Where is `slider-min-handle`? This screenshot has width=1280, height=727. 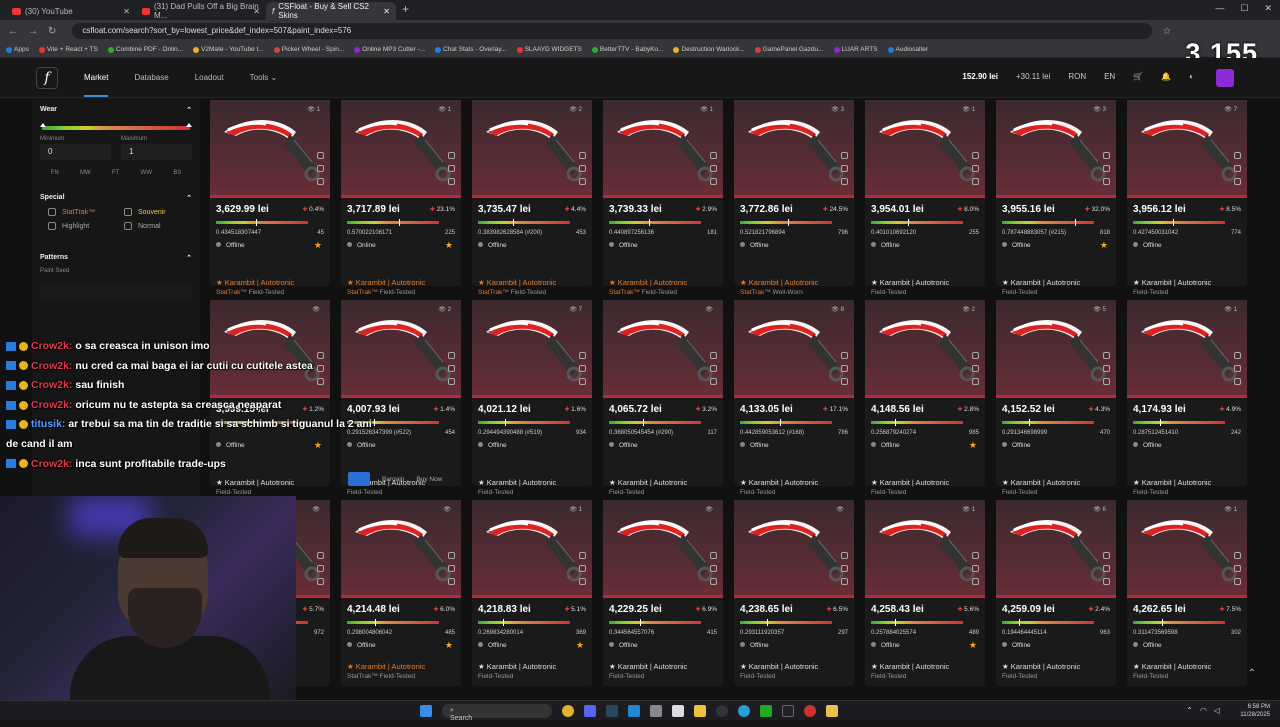 slider-min-handle is located at coordinates (43, 125).